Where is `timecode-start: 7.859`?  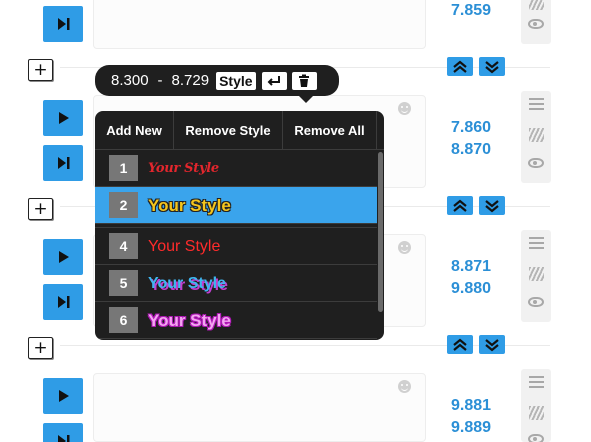
timecode-start: 7.859 is located at coordinates (471, 10).